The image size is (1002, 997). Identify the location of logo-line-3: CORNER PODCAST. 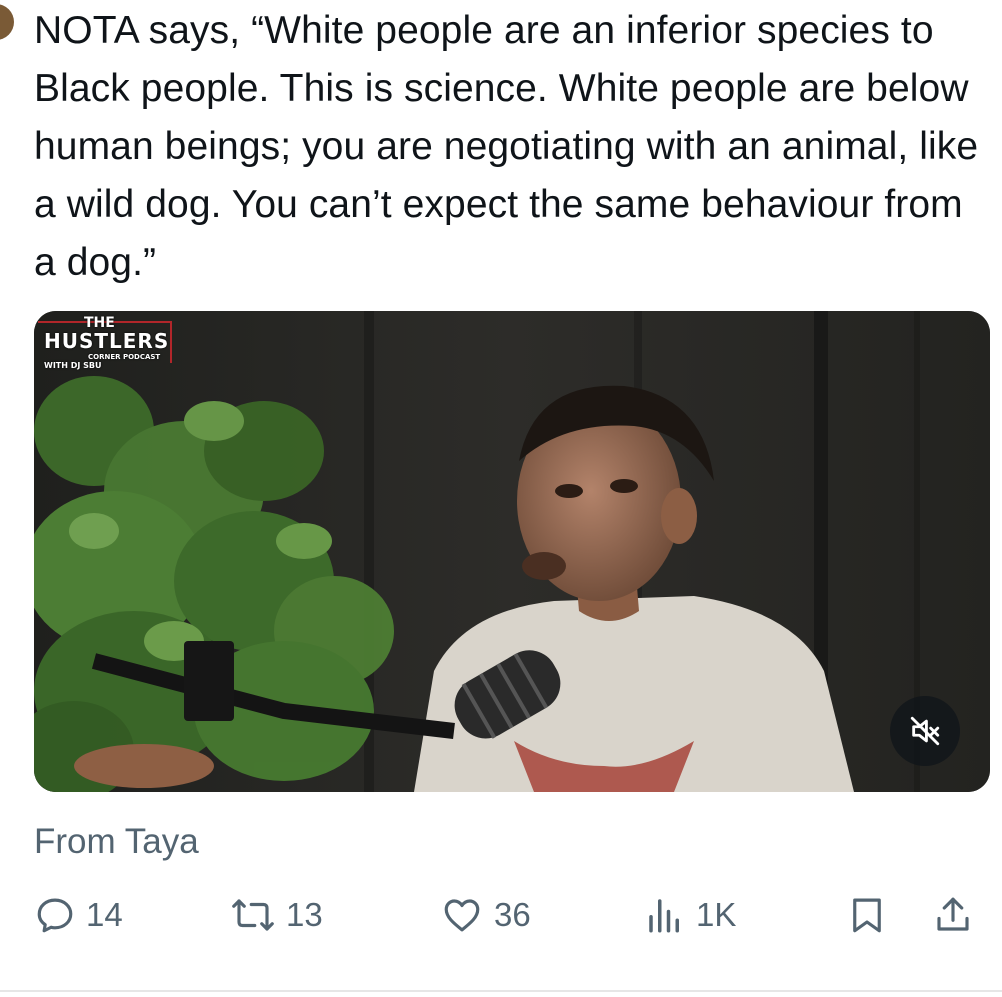
(124, 357).